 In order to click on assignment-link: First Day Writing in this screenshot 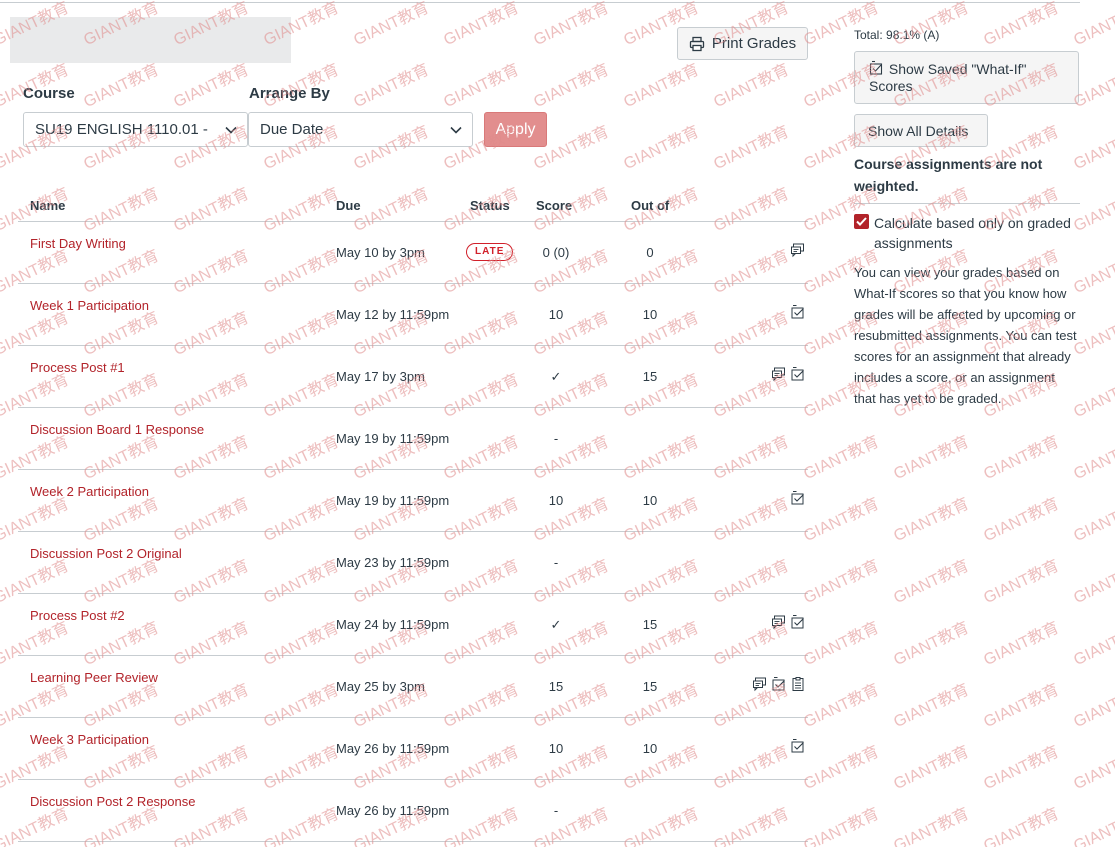, I will do `click(78, 243)`.